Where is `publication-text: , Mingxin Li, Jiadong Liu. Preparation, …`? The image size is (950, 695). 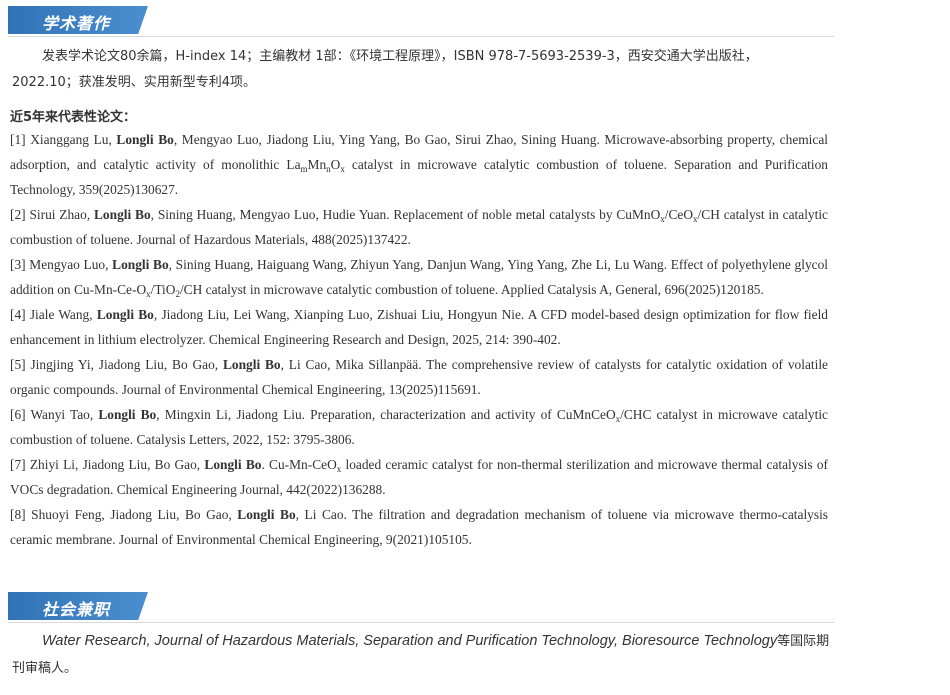 publication-text: , Mingxin Li, Jiadong Liu. Preparation, … is located at coordinates (386, 414).